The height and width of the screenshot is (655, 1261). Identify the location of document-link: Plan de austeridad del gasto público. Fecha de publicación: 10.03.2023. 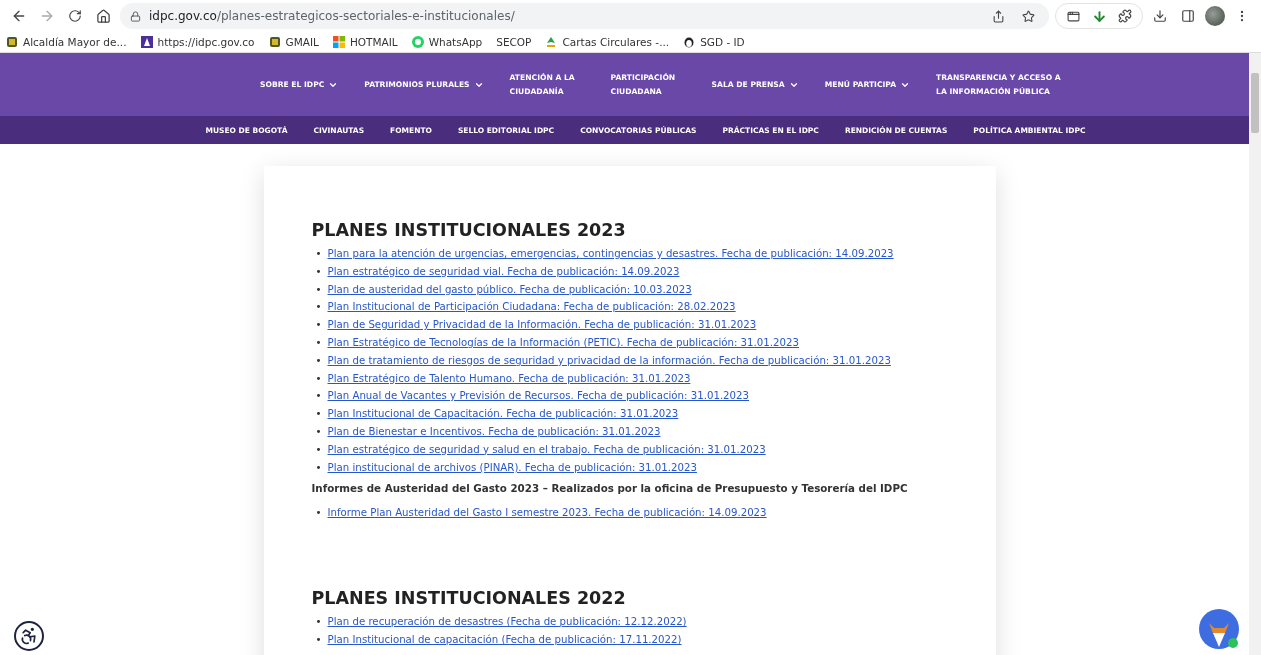
(509, 289).